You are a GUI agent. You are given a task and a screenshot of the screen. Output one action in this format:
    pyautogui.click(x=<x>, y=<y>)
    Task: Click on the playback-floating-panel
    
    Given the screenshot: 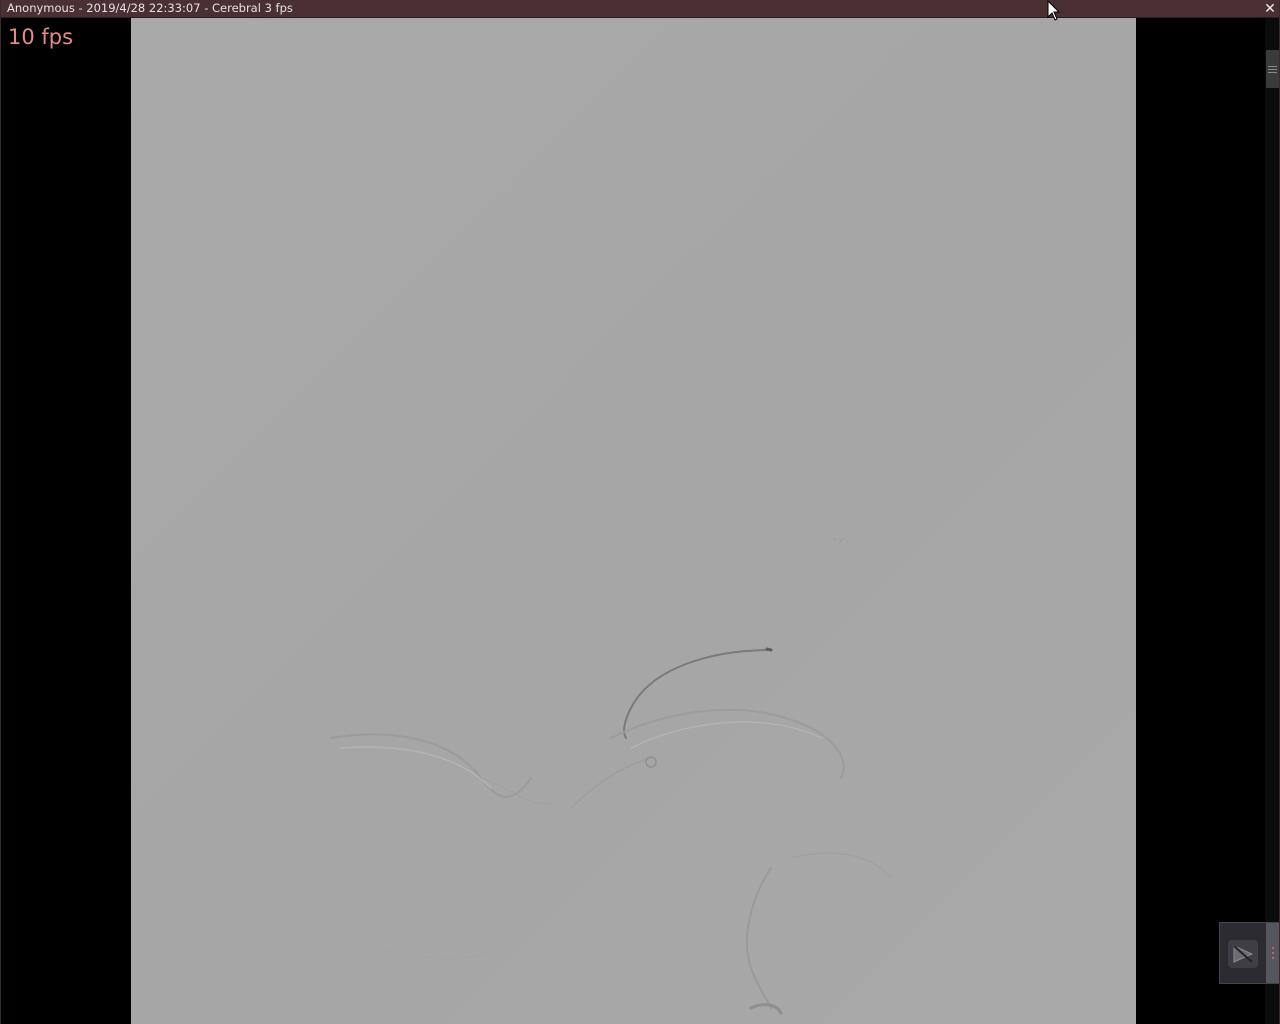 What is the action you would take?
    pyautogui.click(x=1249, y=953)
    